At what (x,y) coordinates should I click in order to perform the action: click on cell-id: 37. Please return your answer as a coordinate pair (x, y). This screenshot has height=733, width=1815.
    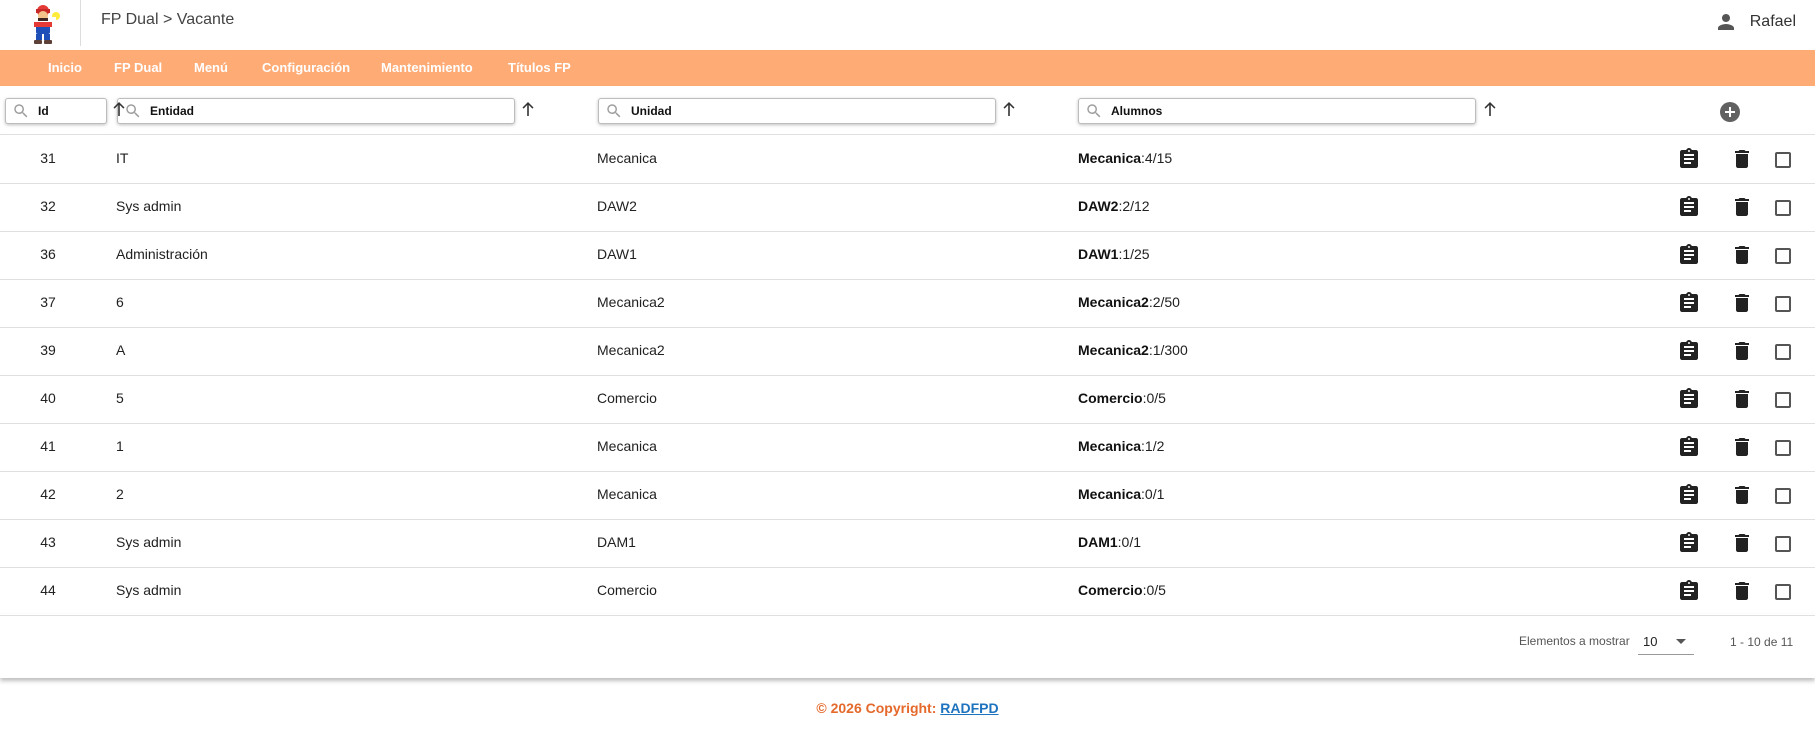
    Looking at the image, I should click on (48, 302).